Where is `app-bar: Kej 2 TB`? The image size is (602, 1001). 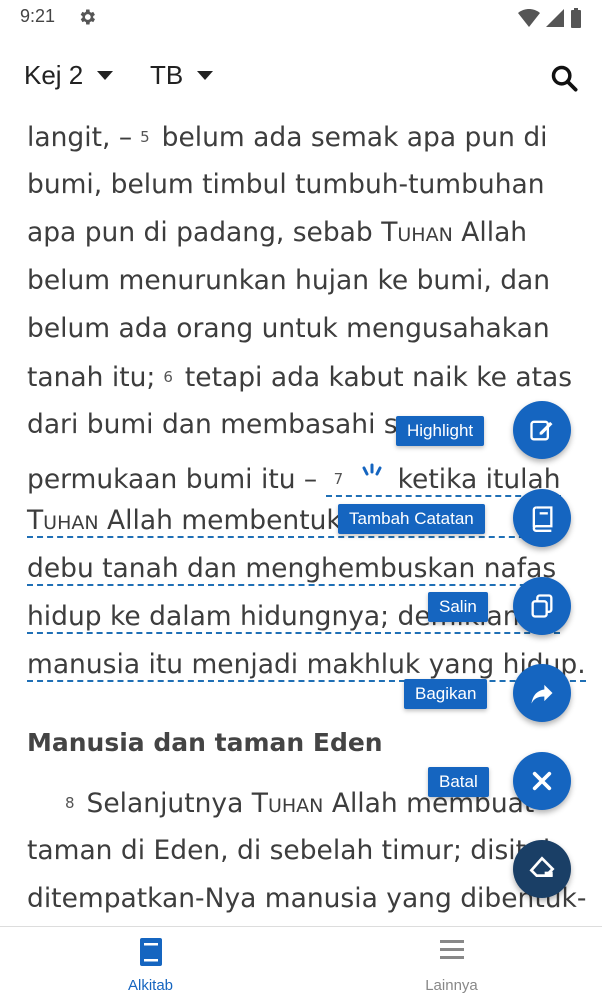
app-bar: Kej 2 TB is located at coordinates (301, 76).